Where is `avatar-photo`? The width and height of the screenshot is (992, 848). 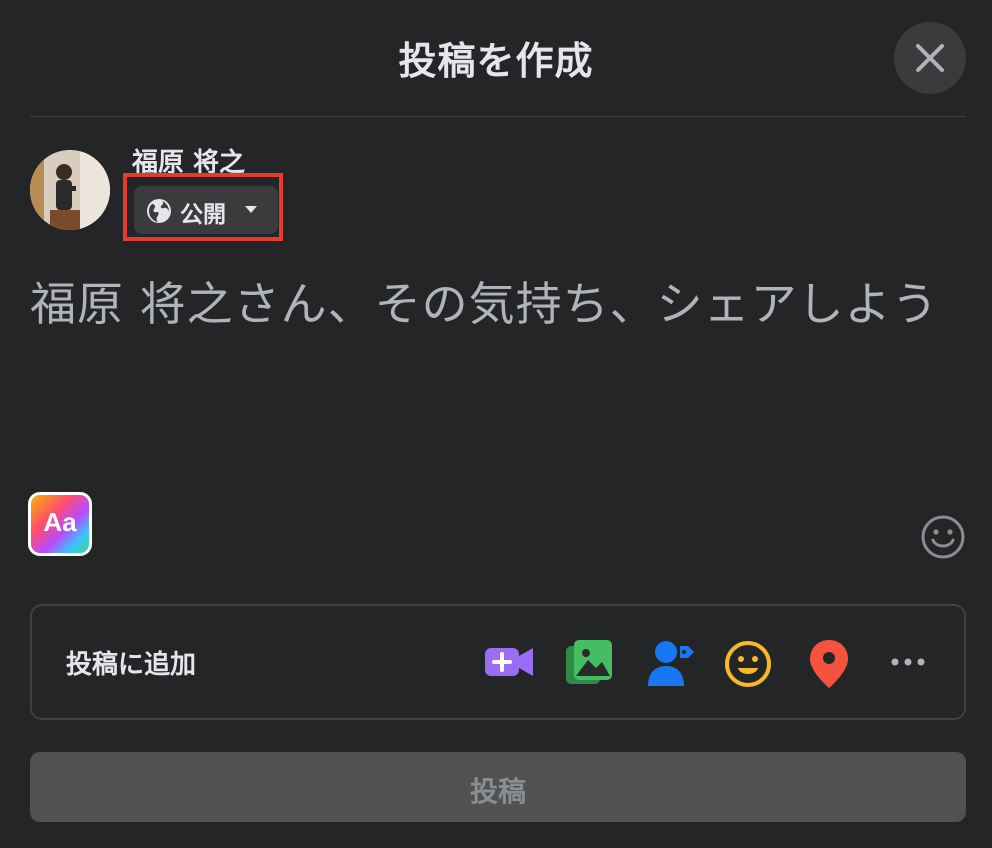 avatar-photo is located at coordinates (70, 190).